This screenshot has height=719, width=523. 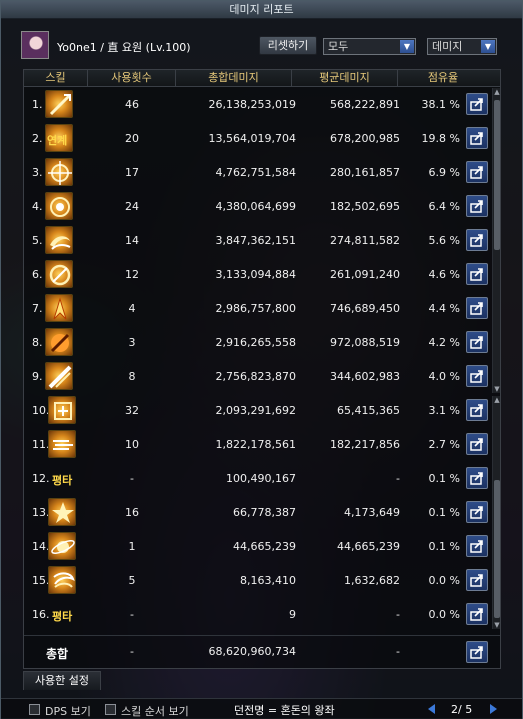 I want to click on row-use-count: 24, so click(x=132, y=206).